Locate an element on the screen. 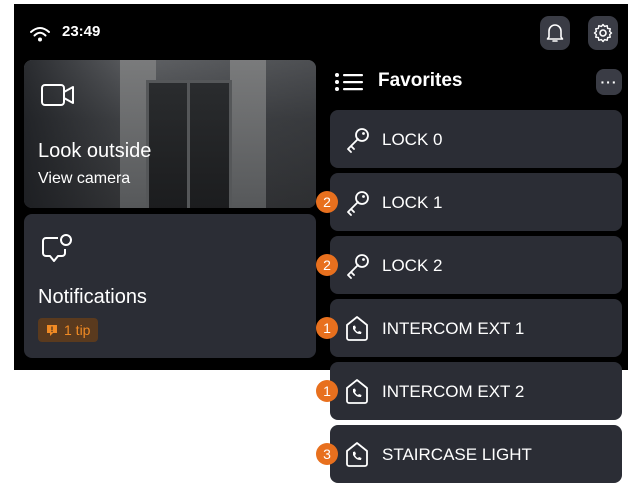  favorite-item-label: INTERCOM EXT 1 is located at coordinates (453, 328).